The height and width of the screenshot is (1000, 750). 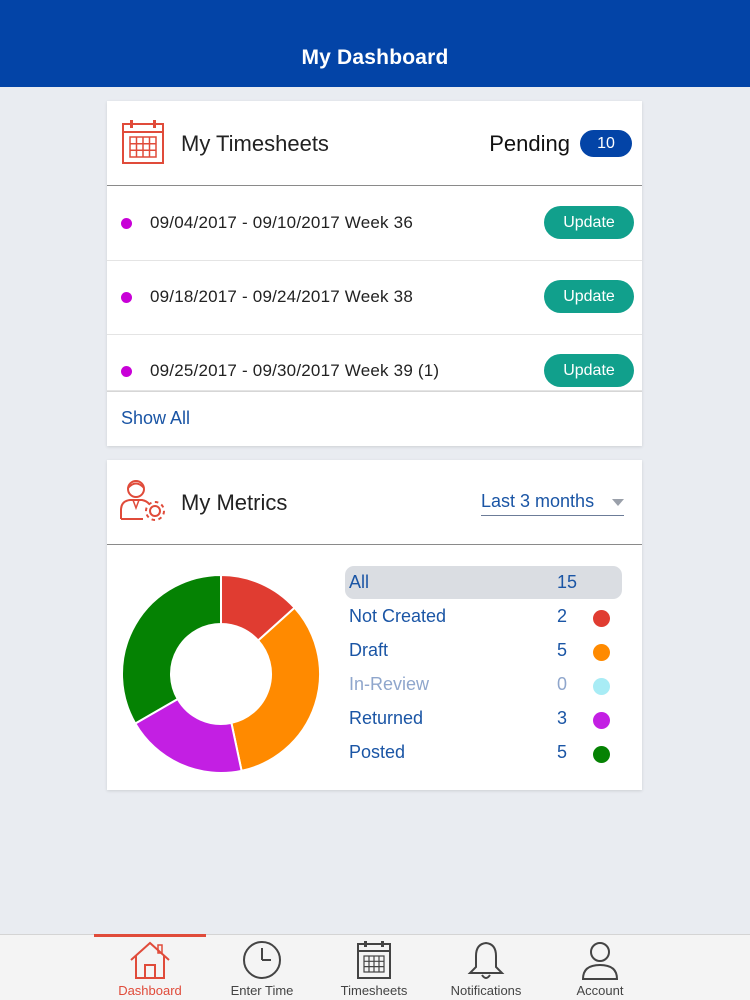 What do you see at coordinates (485, 616) in the screenshot?
I see `legend-item-not-created: Not Created 2` at bounding box center [485, 616].